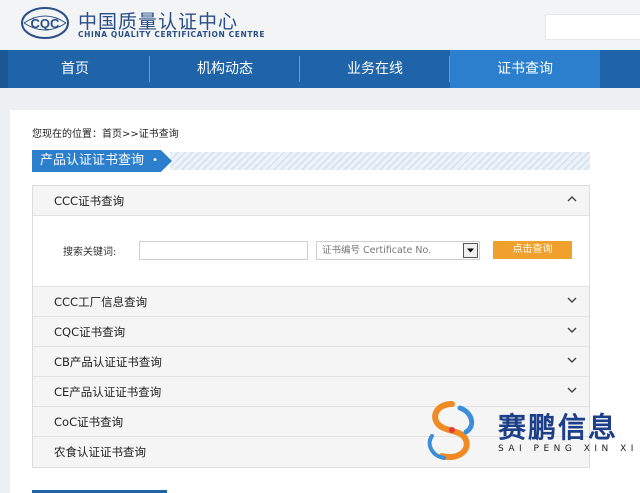 This screenshot has width=640, height=493. Describe the element at coordinates (311, 332) in the screenshot. I see `accordion-item-cqc: CQC证书查询` at that location.